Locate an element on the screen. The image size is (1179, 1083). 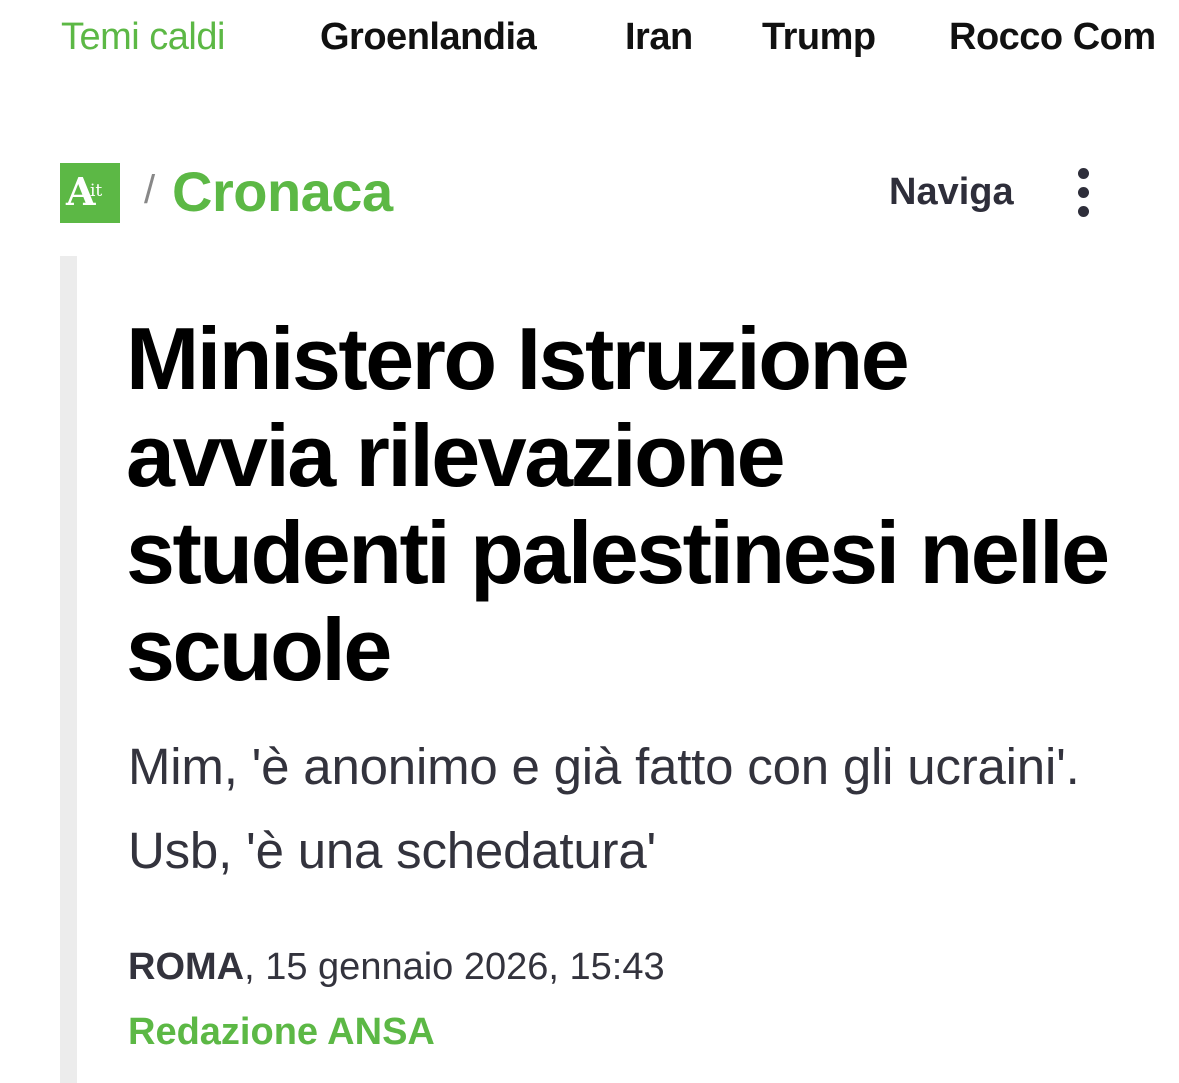
dateline-place: ROMA is located at coordinates (186, 967).